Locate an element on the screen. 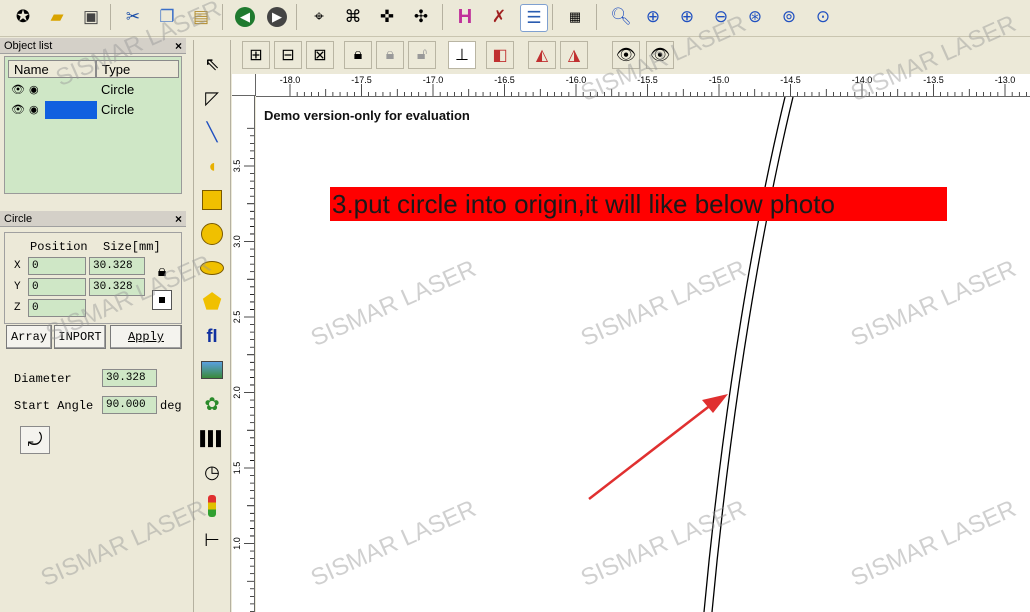 The height and width of the screenshot is (612, 1030). circle-outer-arc is located at coordinates (744, 354).